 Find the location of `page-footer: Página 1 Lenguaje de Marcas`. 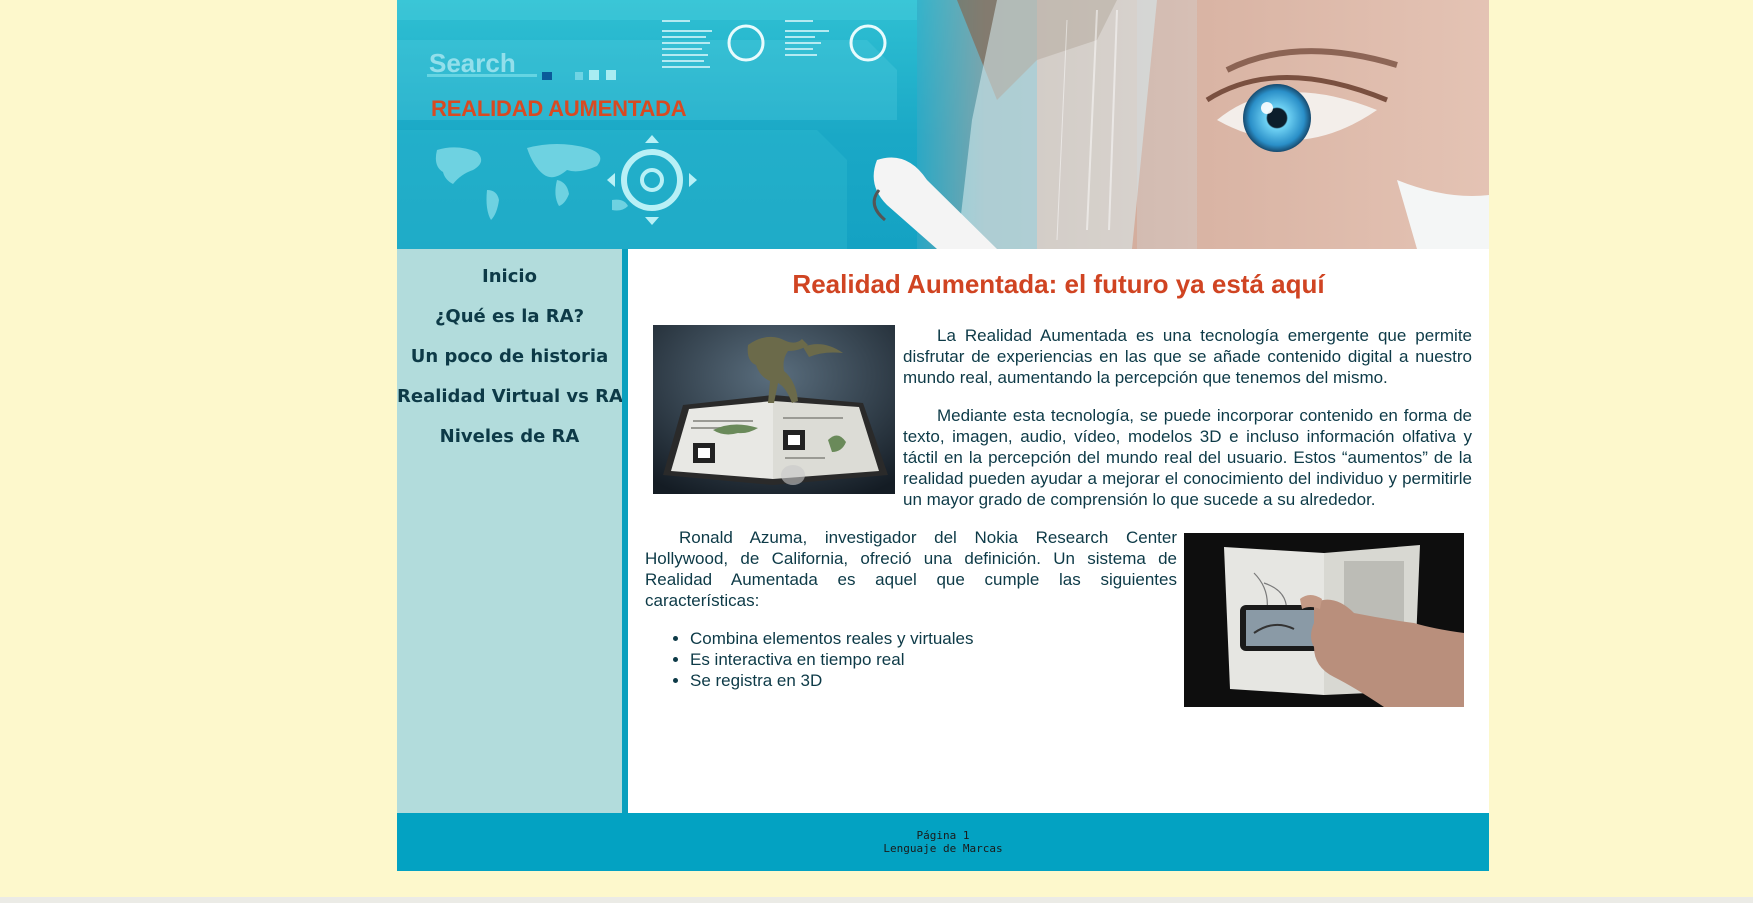

page-footer: Página 1 Lenguaje de Marcas is located at coordinates (943, 842).